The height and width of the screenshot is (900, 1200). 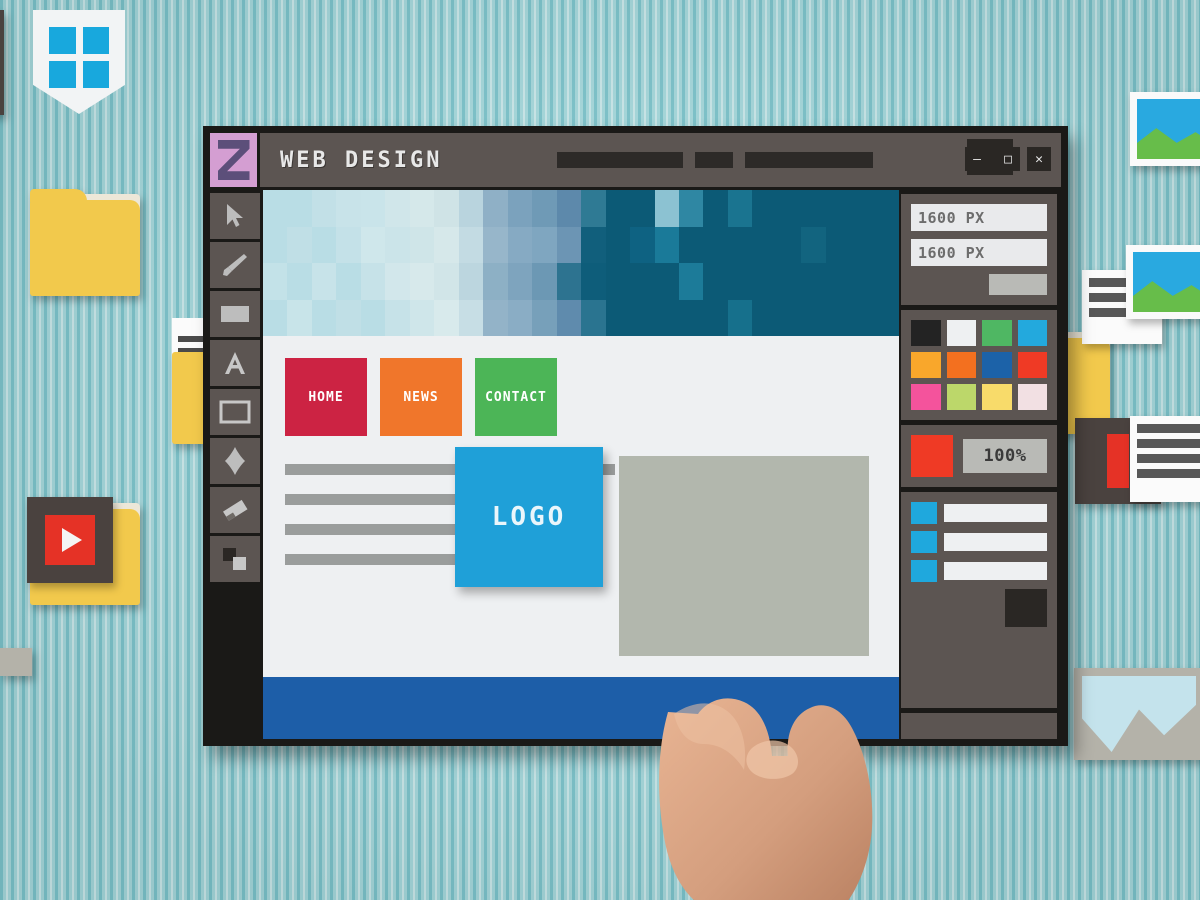 I want to click on tool-palette, so click(x=235, y=464).